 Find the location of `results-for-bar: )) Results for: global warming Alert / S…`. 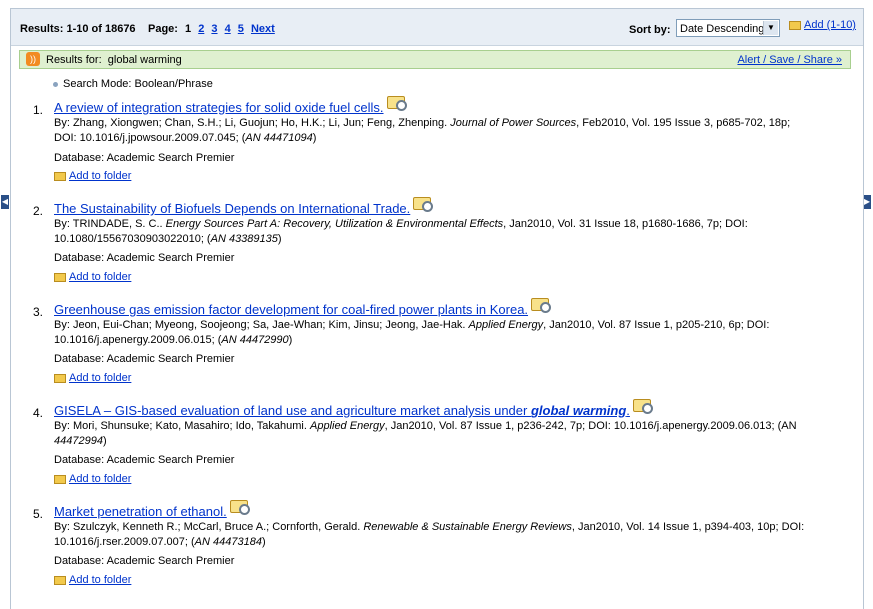

results-for-bar: )) Results for: global warming Alert / S… is located at coordinates (435, 59).